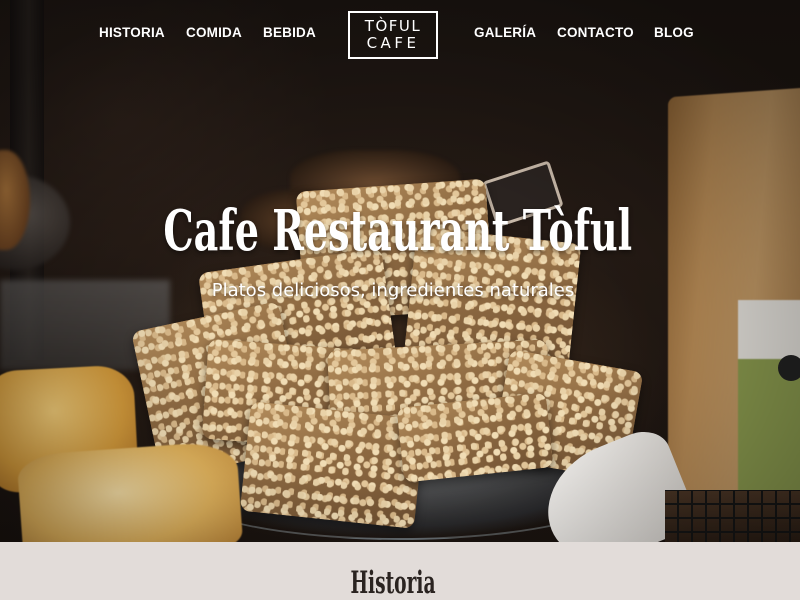 The image size is (800, 600). I want to click on site-logo: TÒFUL CAFE, so click(393, 35).